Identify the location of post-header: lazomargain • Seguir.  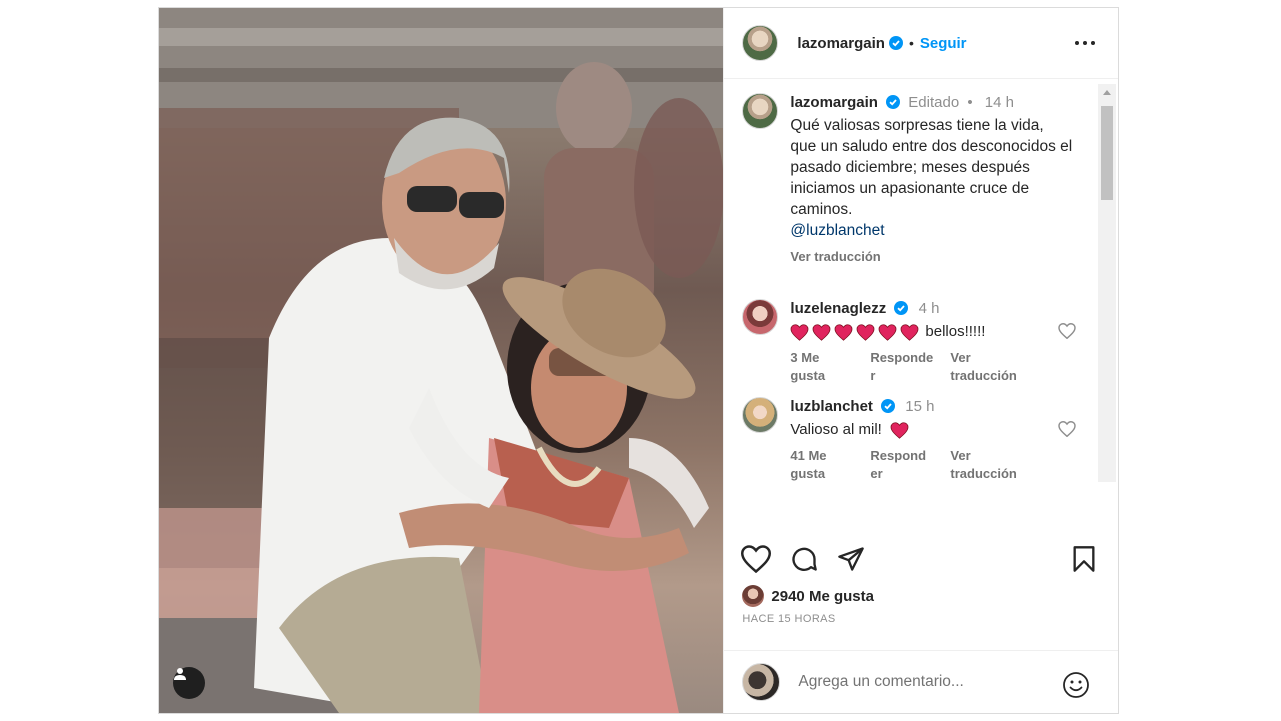
(921, 43).